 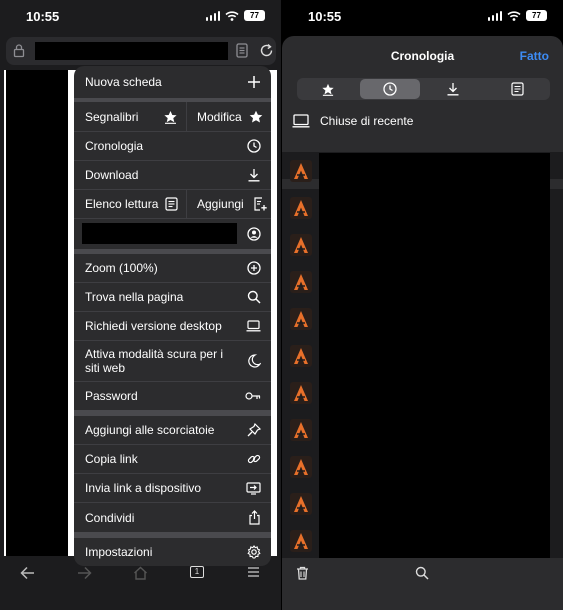 I want to click on menu-item-edit-bookmark: Modifica, so click(x=229, y=117).